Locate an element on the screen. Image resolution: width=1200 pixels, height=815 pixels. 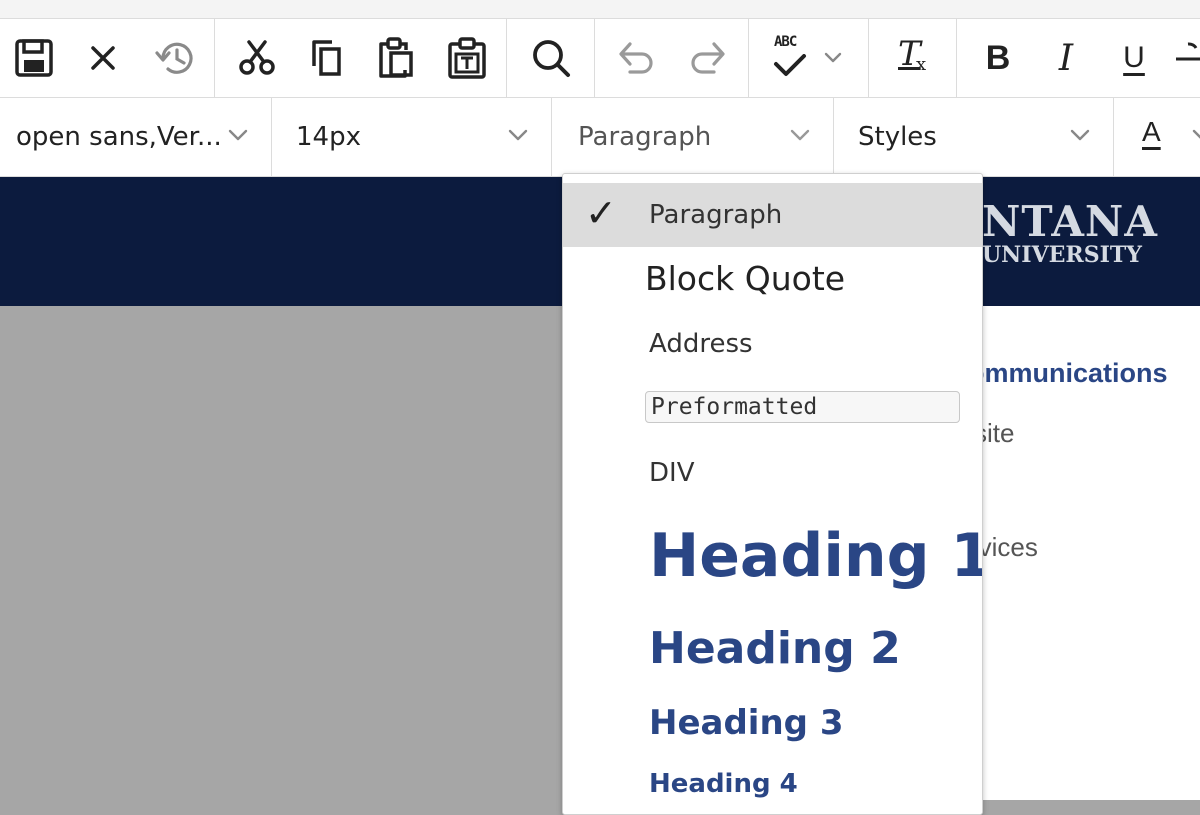
undo-button is located at coordinates (636, 58).